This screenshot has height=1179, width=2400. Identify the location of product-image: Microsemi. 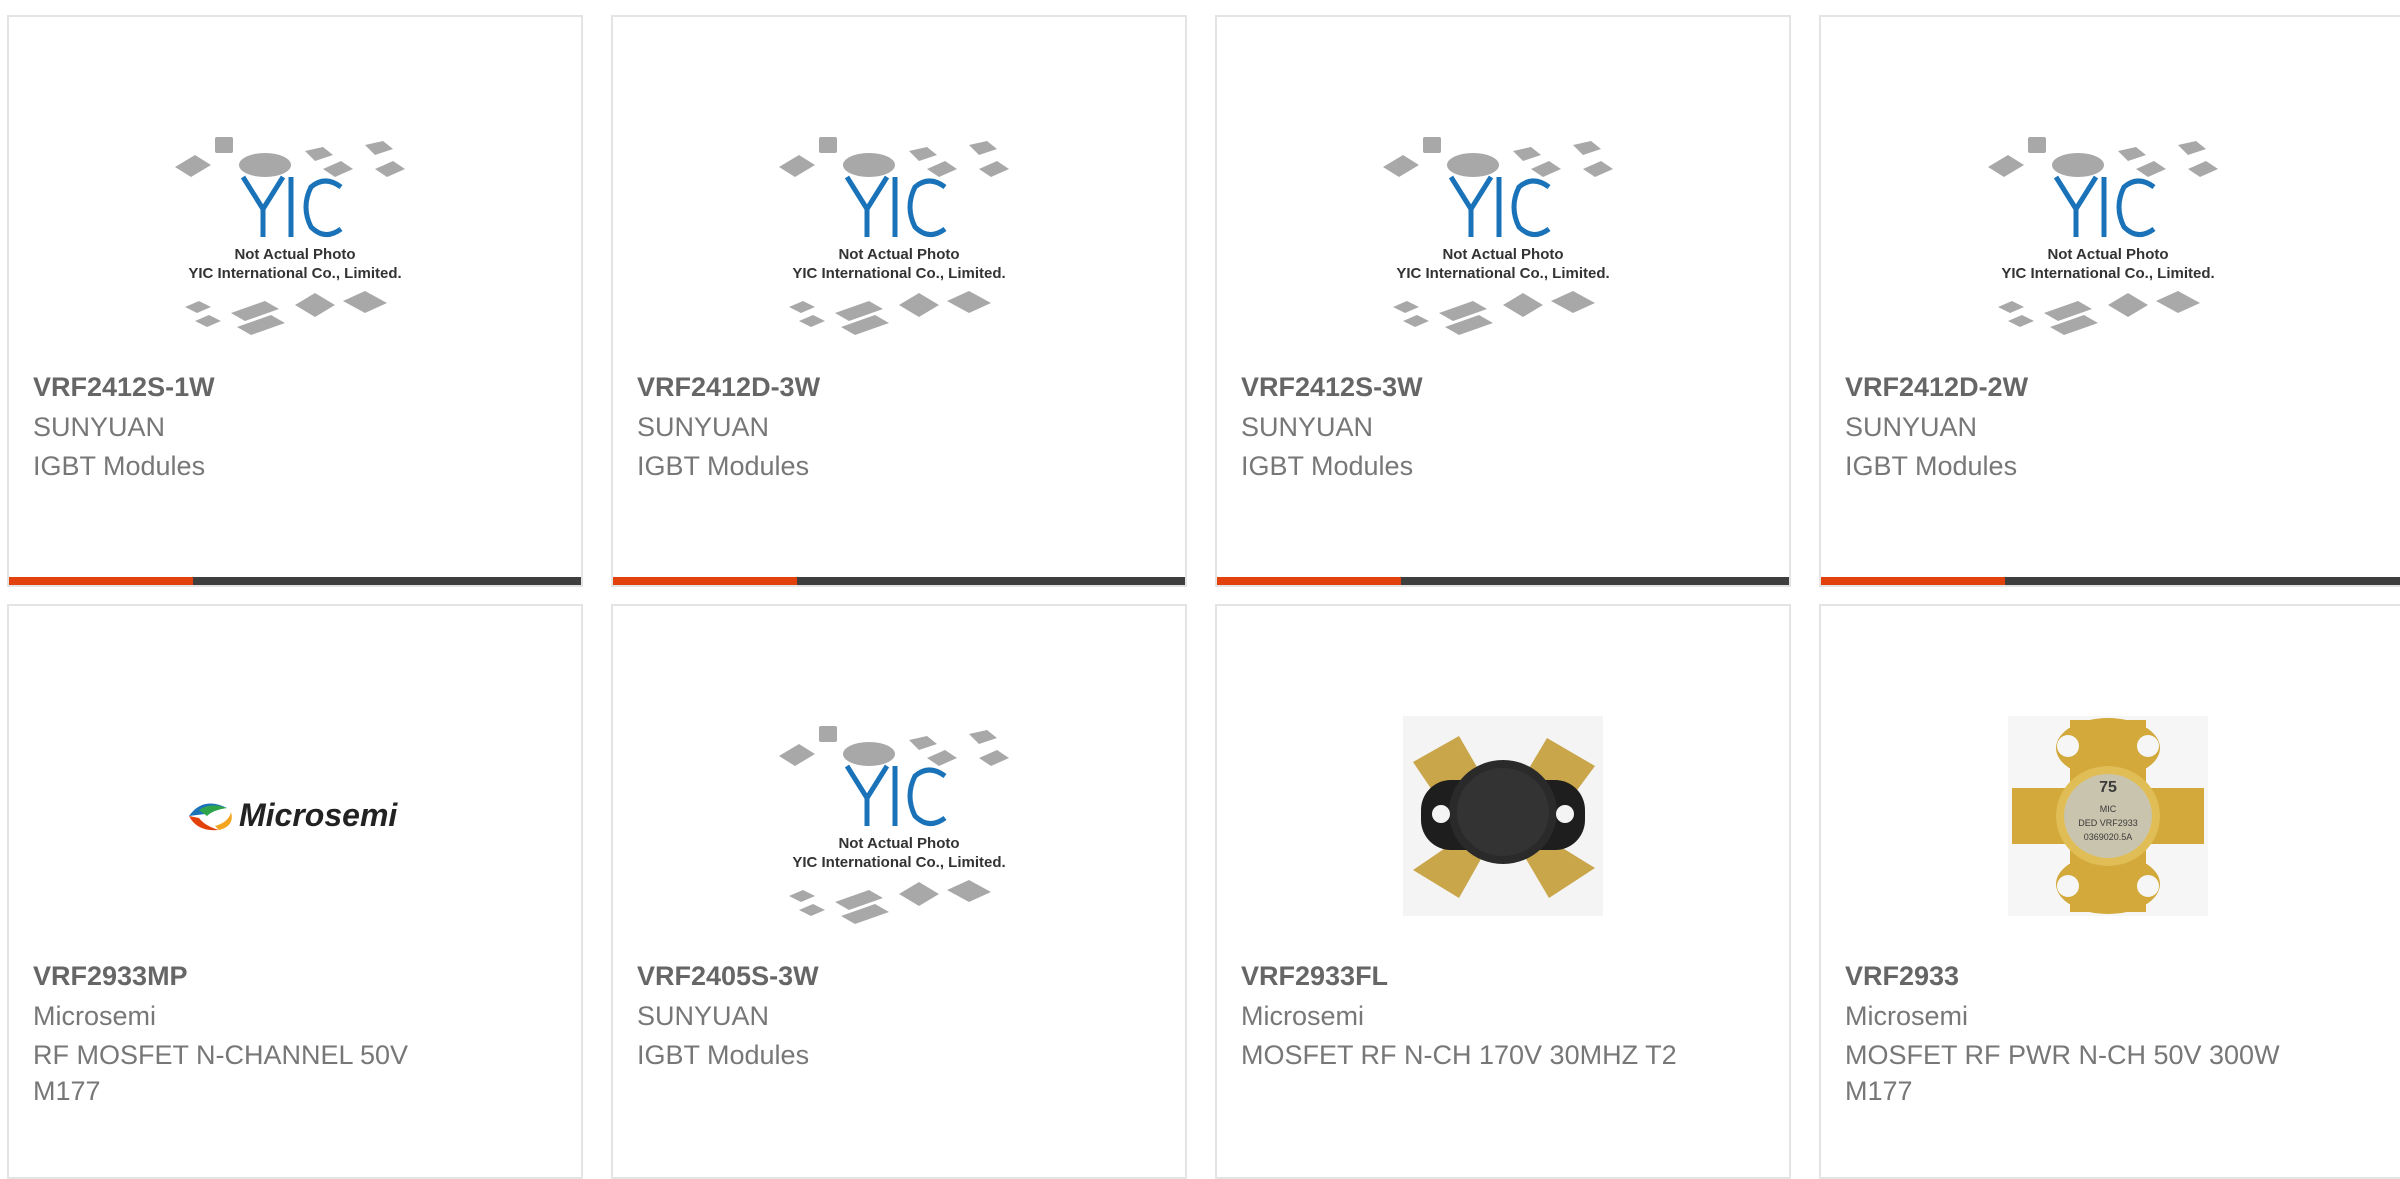
(295, 816).